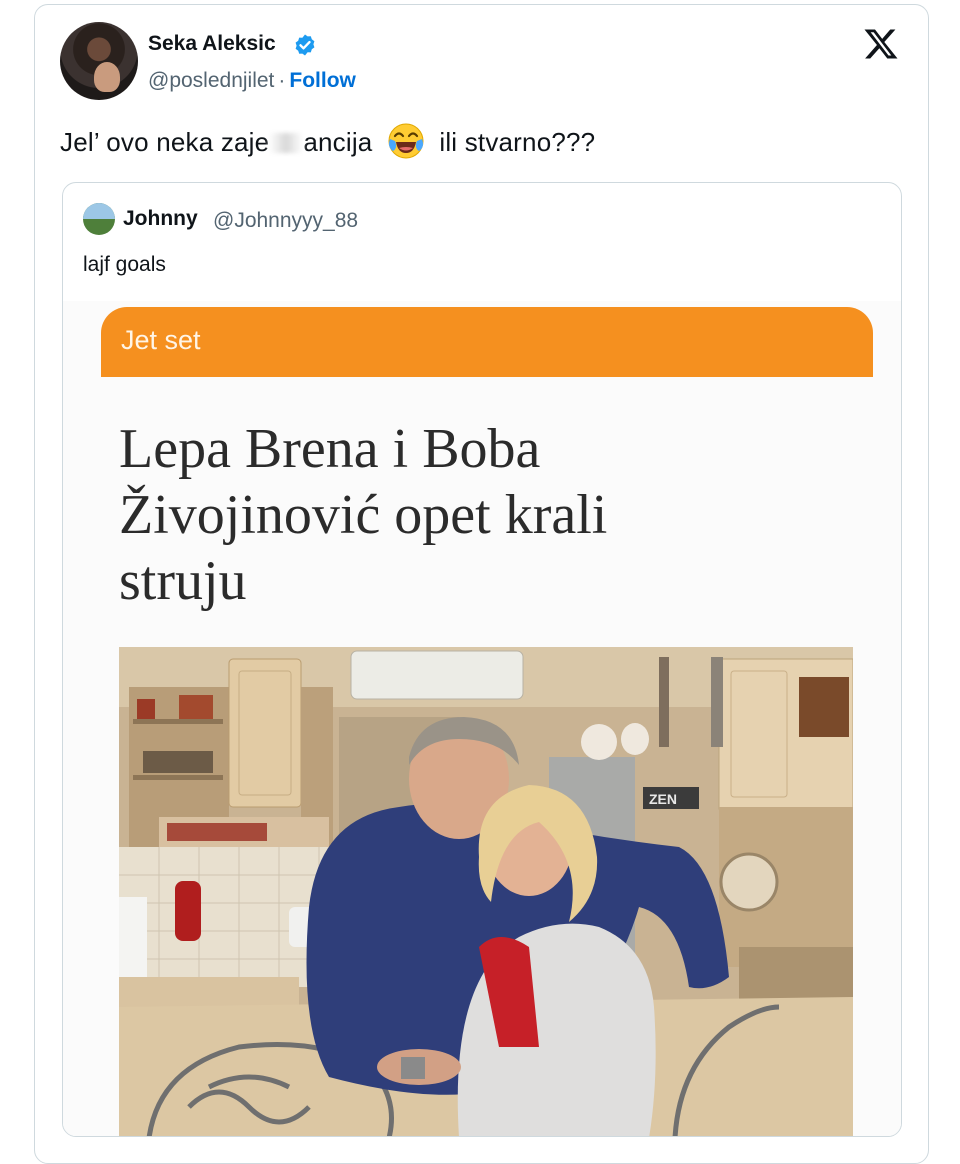  Describe the element at coordinates (305, 45) in the screenshot. I see `verified-badge-icon` at that location.